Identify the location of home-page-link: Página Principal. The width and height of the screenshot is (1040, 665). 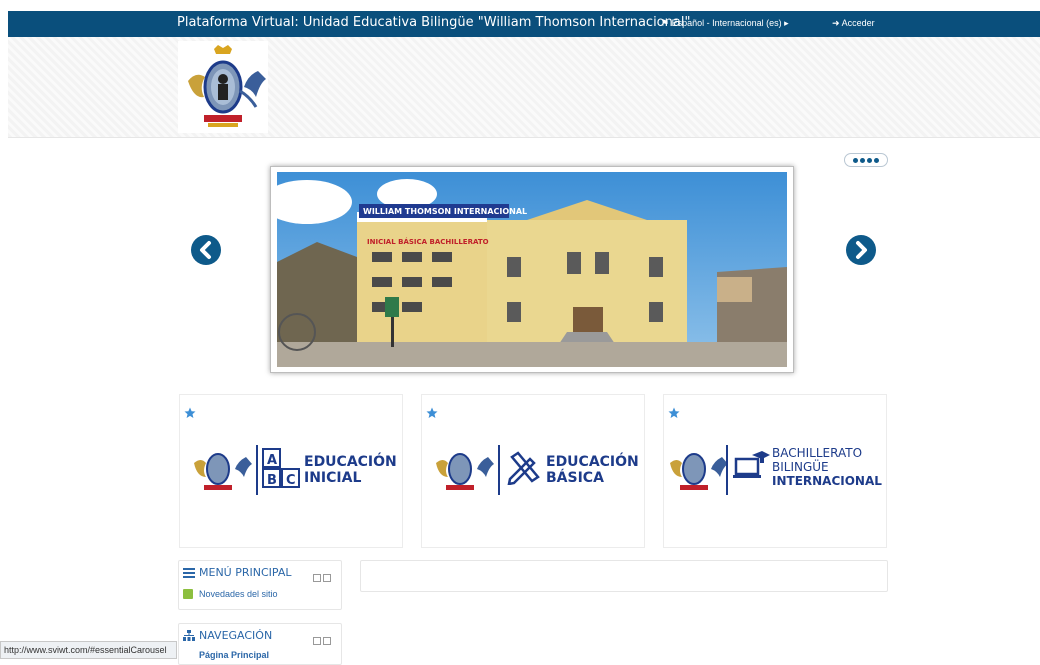
(234, 655).